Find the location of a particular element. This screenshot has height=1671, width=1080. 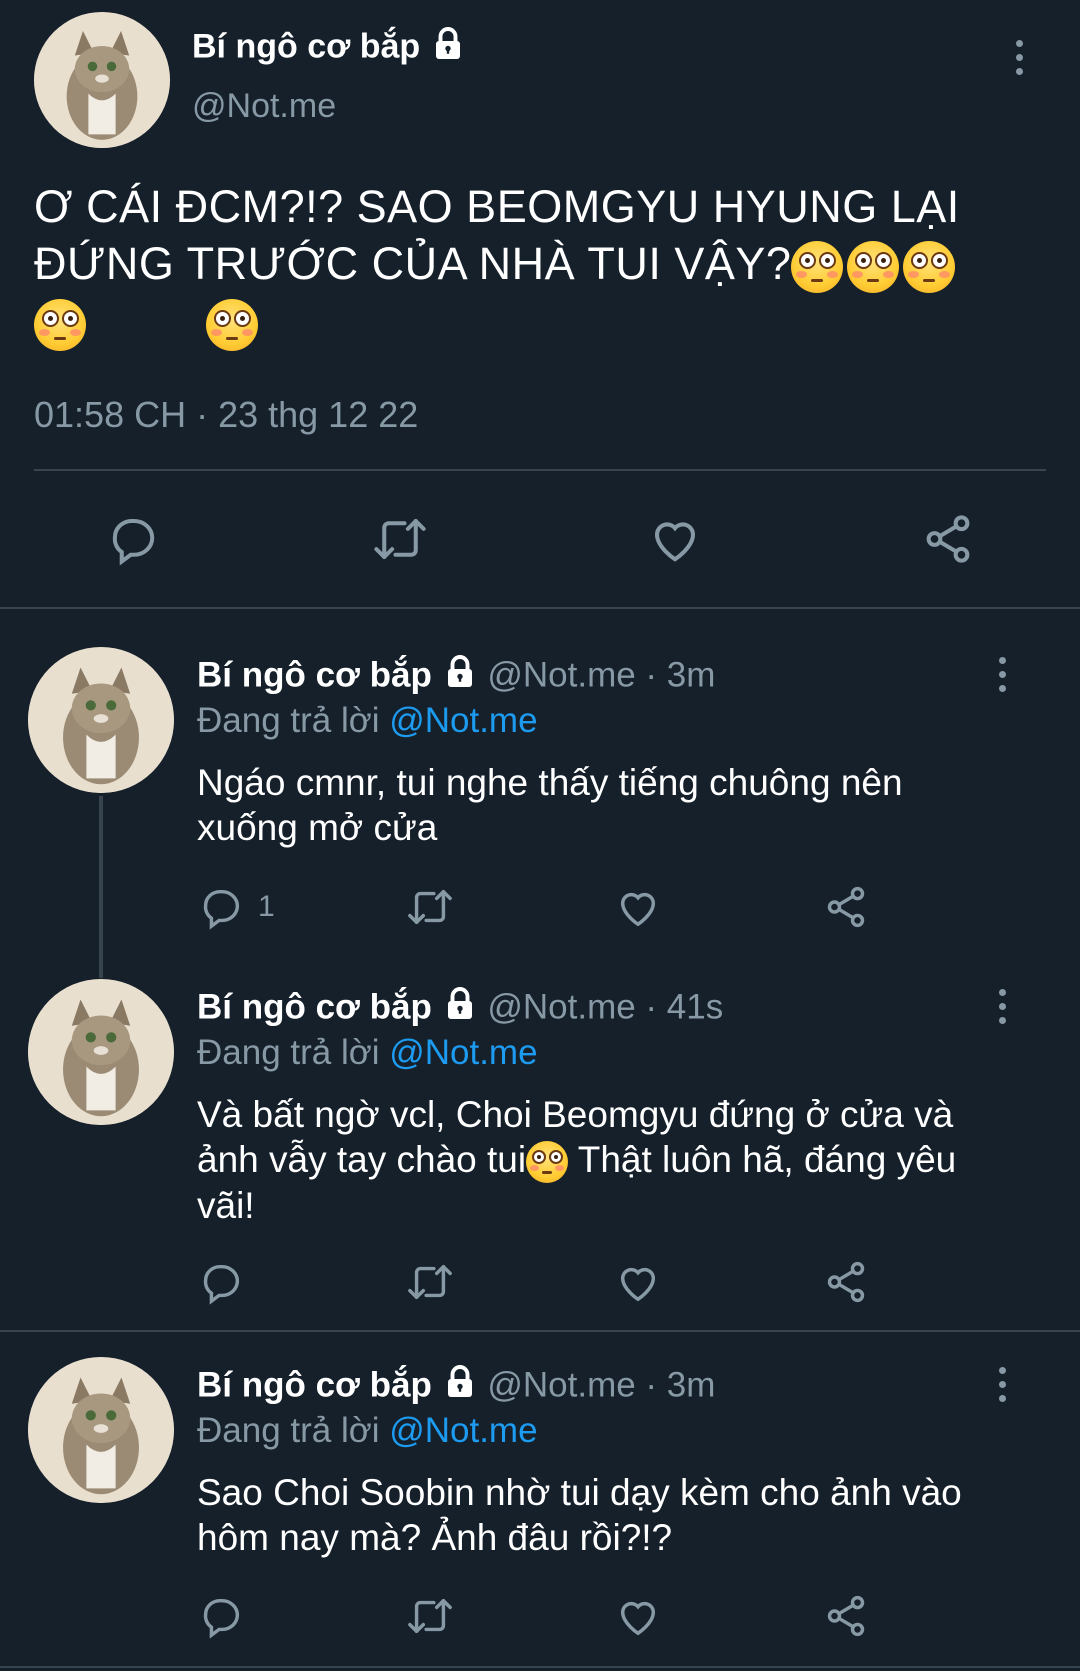

reply-text-line: hôm nay mà? Ảnh đâu rồi?!? is located at coordinates (435, 1537).